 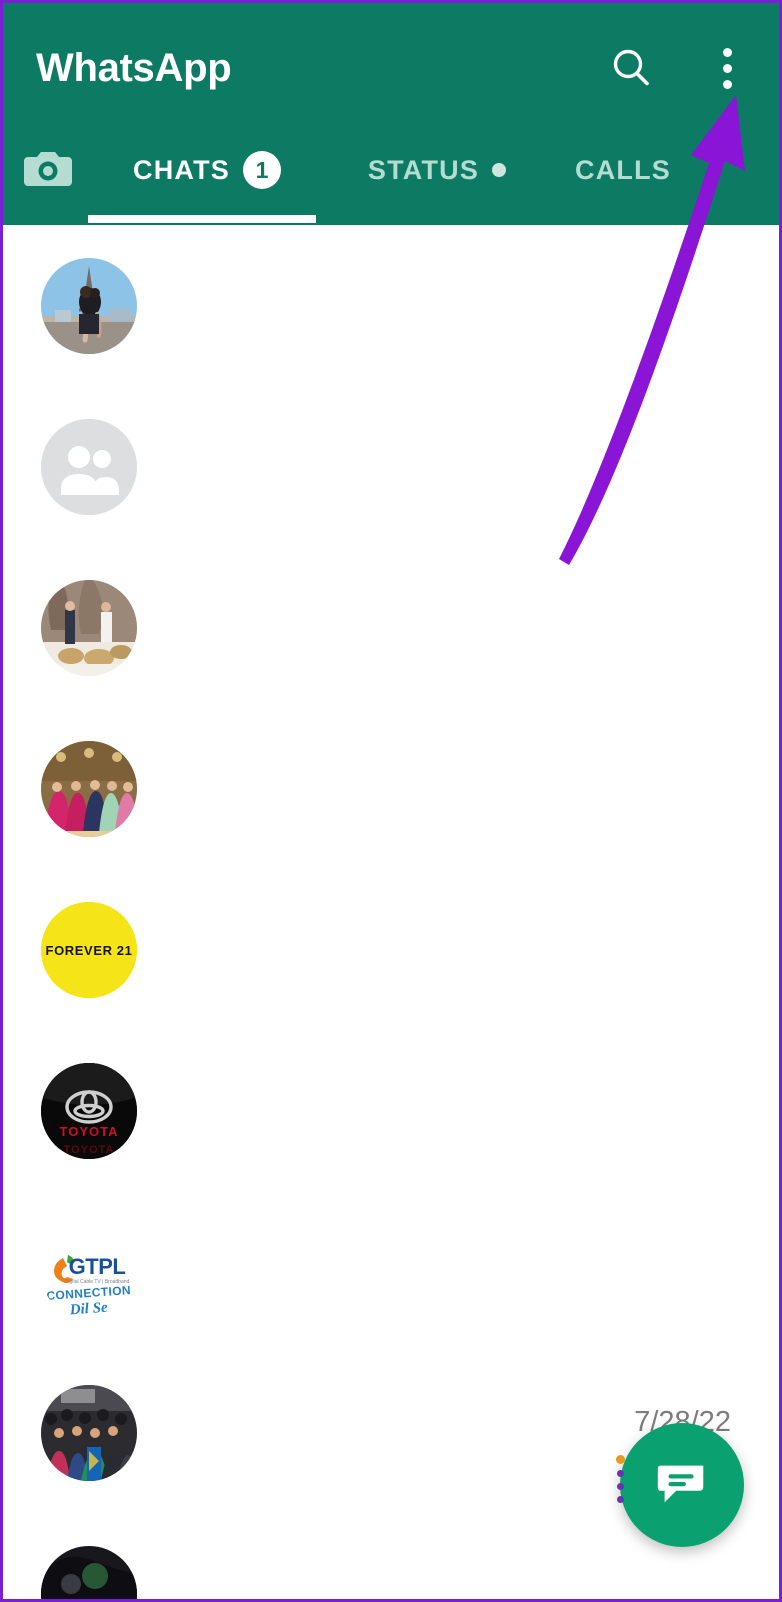 I want to click on tab-camera, so click(x=48, y=170).